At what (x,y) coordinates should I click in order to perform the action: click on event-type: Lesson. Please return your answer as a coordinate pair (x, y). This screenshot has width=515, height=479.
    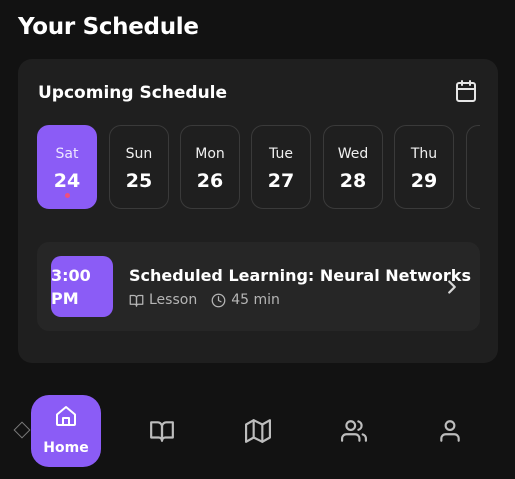
    Looking at the image, I should click on (173, 300).